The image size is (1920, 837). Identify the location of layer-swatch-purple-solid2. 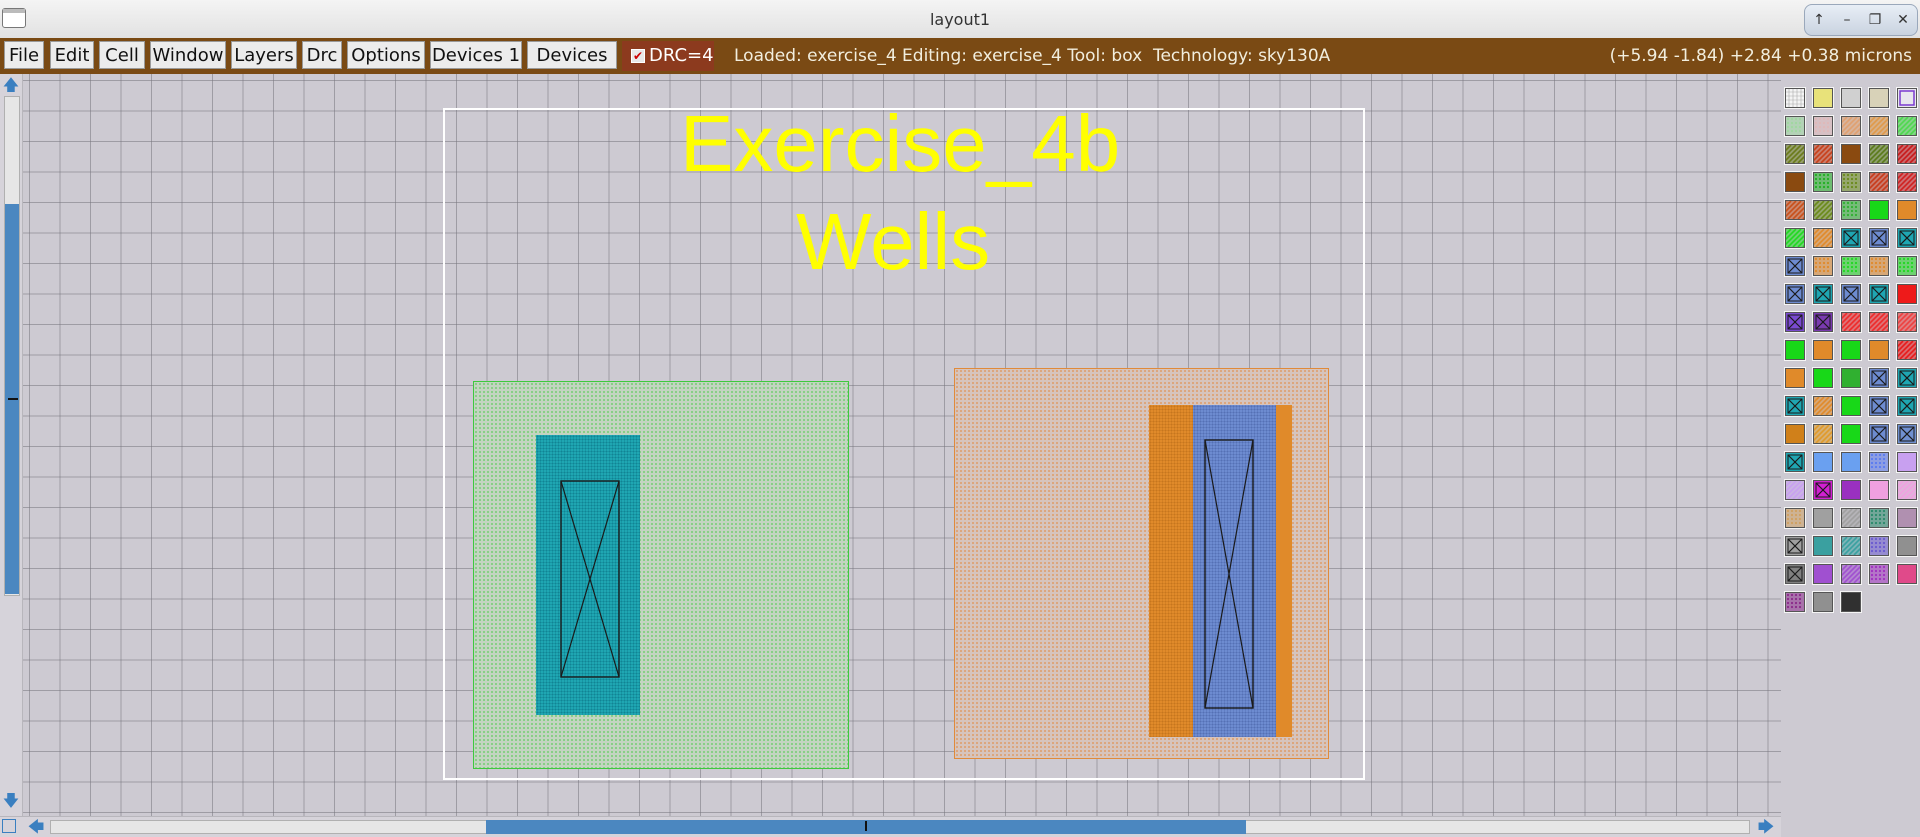
(1823, 574).